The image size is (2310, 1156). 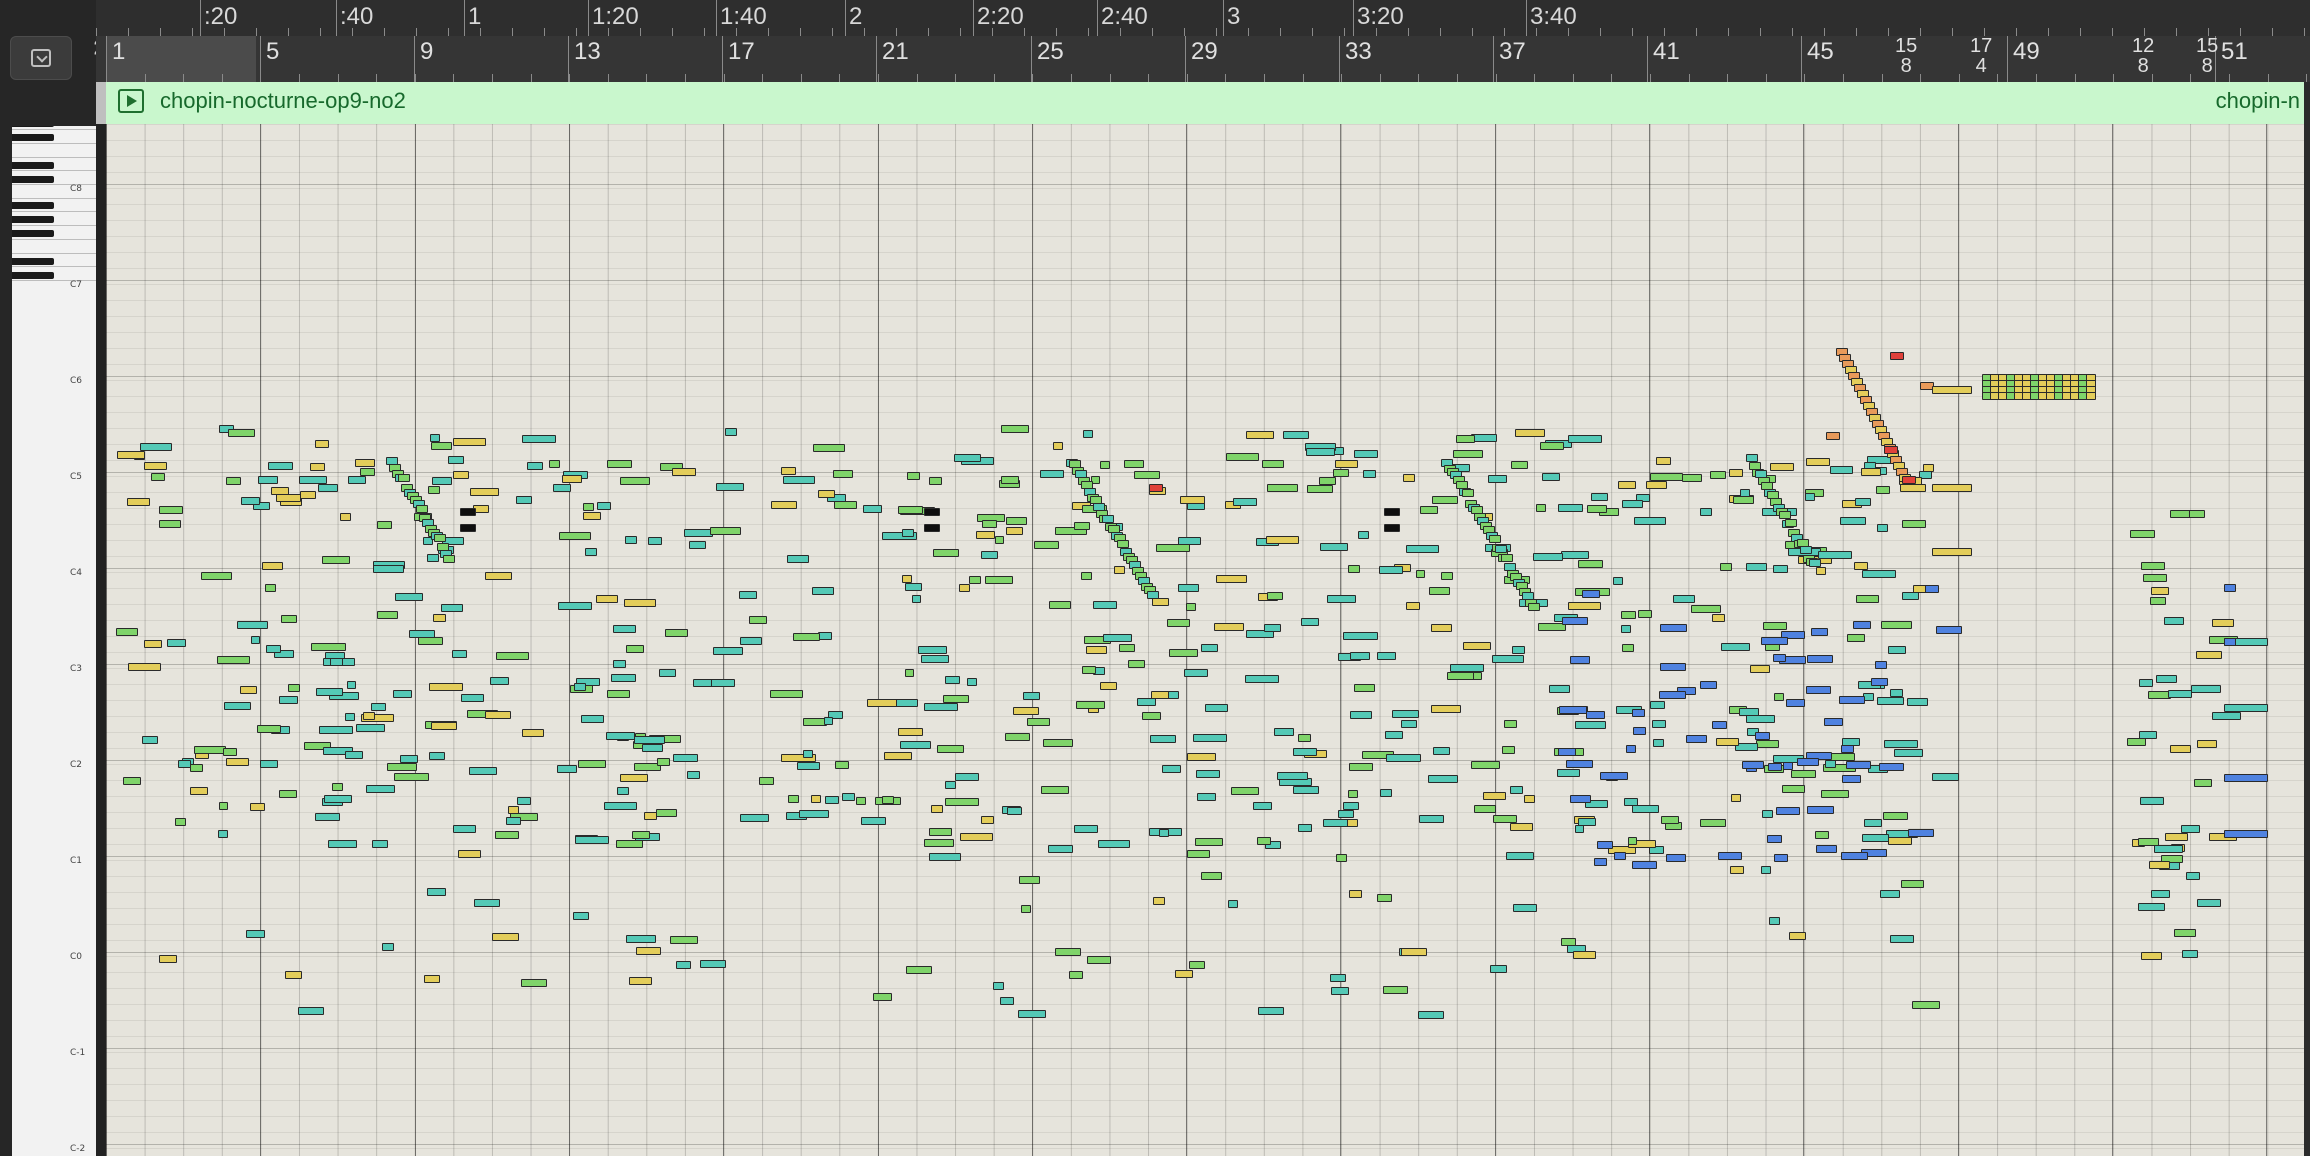 I want to click on black-key, so click(x=33, y=205).